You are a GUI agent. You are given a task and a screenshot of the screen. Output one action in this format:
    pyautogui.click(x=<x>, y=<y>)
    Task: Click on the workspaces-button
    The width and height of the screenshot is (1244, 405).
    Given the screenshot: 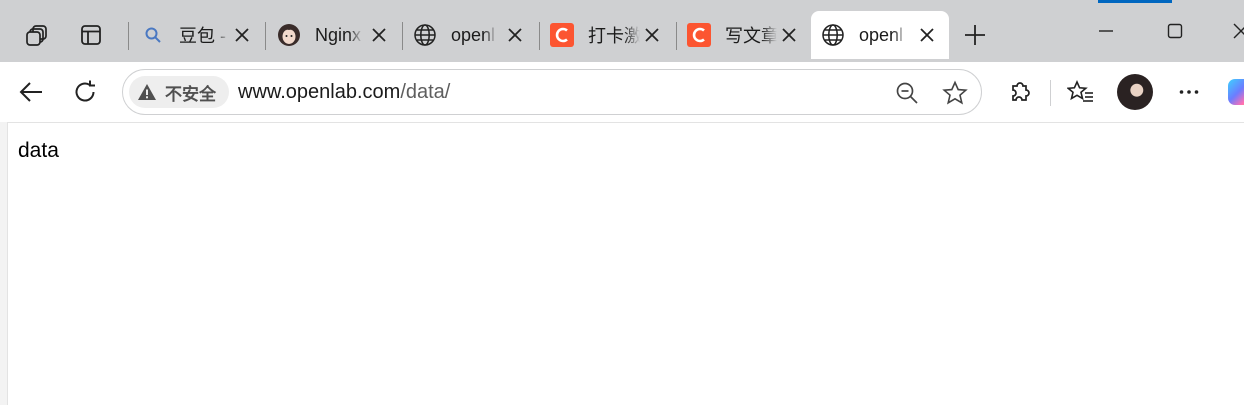 What is the action you would take?
    pyautogui.click(x=37, y=35)
    